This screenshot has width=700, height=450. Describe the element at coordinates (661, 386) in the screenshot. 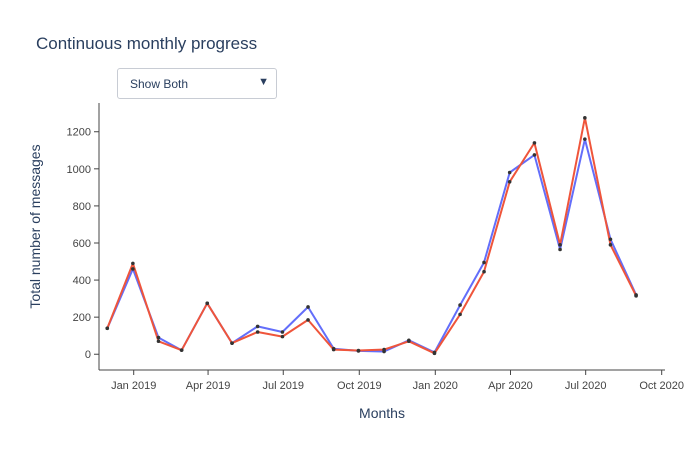

I see `x-tick-label: Oct 2020` at that location.